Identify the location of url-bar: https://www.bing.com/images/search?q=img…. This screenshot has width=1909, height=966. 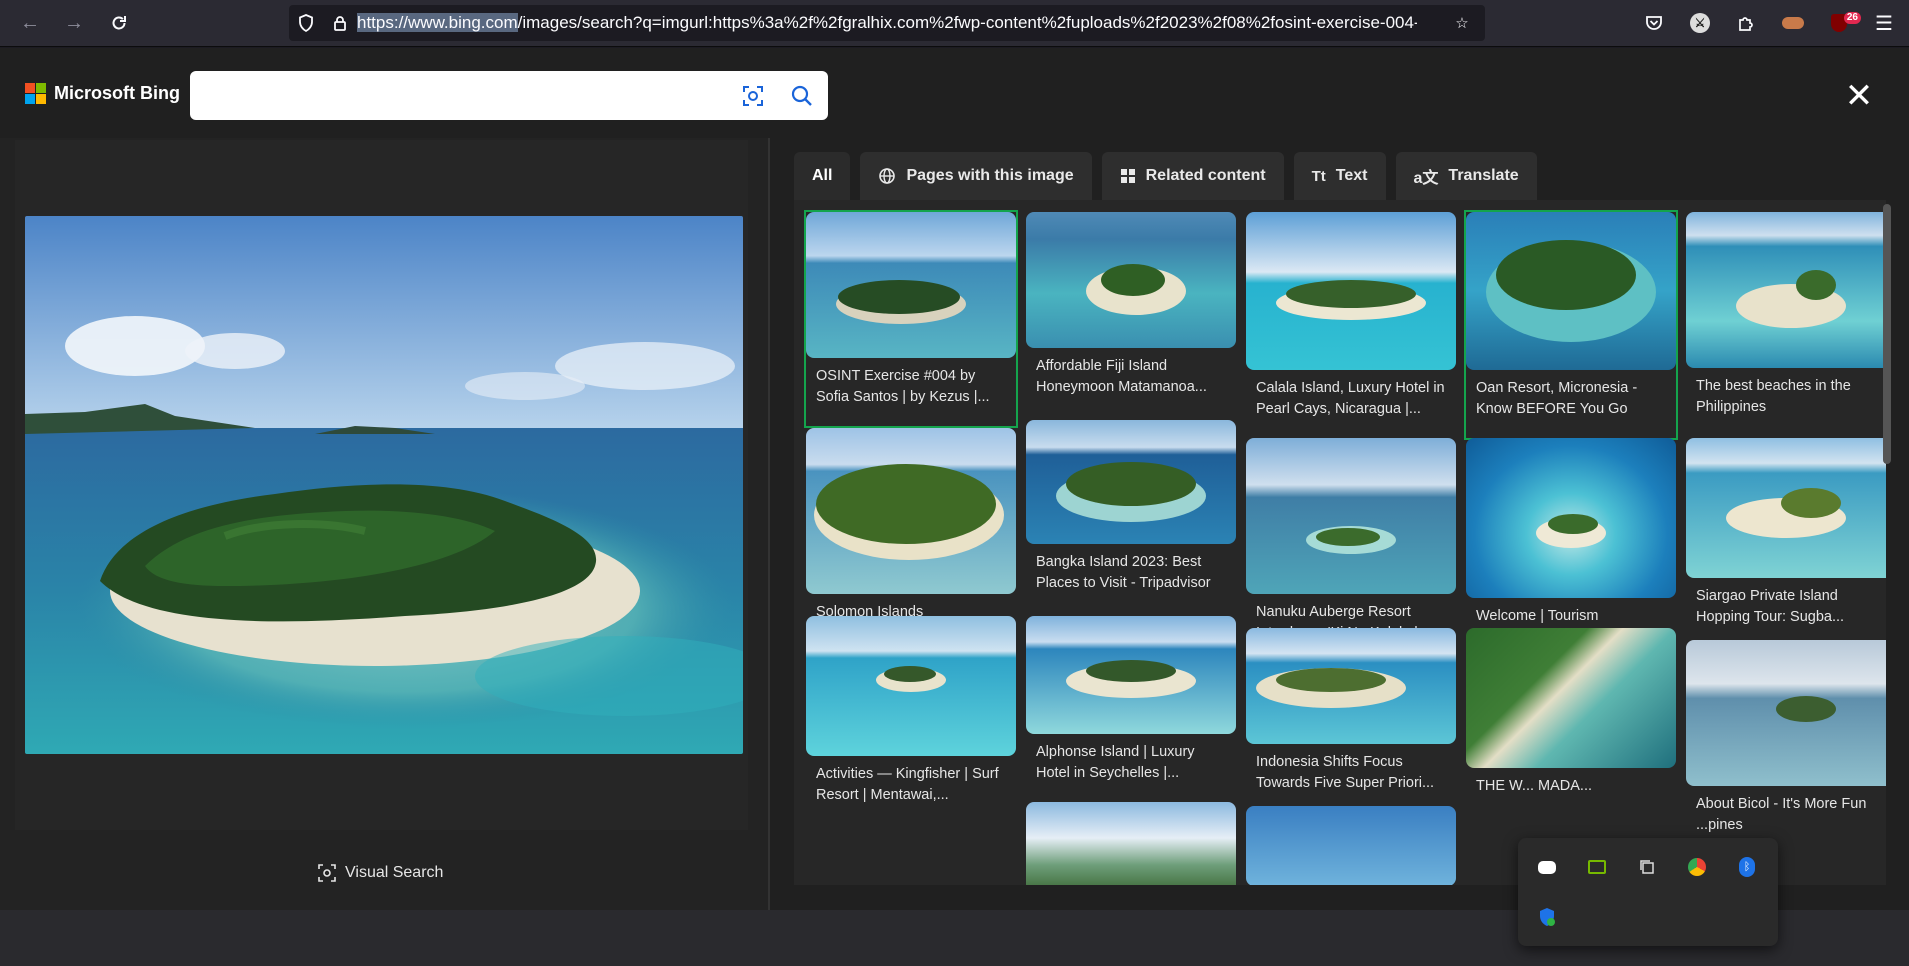
(887, 23).